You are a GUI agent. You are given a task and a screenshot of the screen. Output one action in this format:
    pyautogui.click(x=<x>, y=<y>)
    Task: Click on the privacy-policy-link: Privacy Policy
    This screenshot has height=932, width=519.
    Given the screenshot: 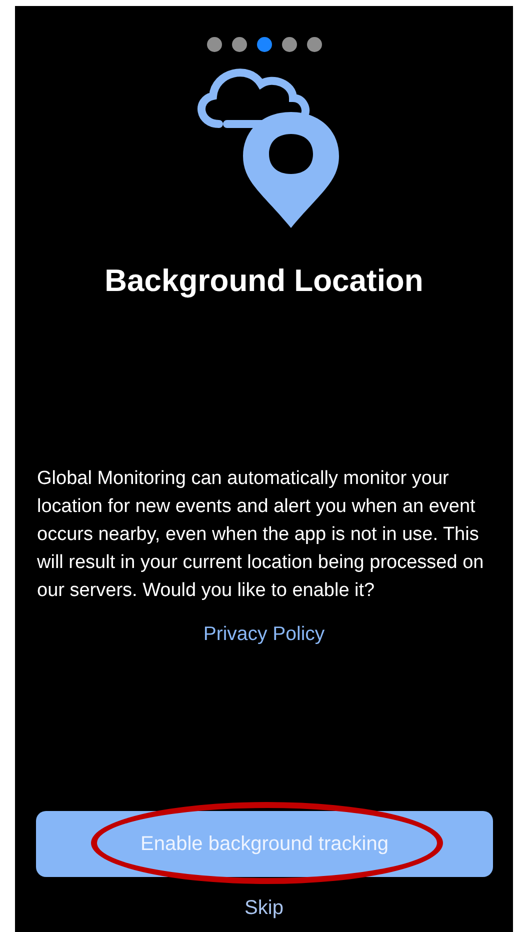 What is the action you would take?
    pyautogui.click(x=264, y=634)
    